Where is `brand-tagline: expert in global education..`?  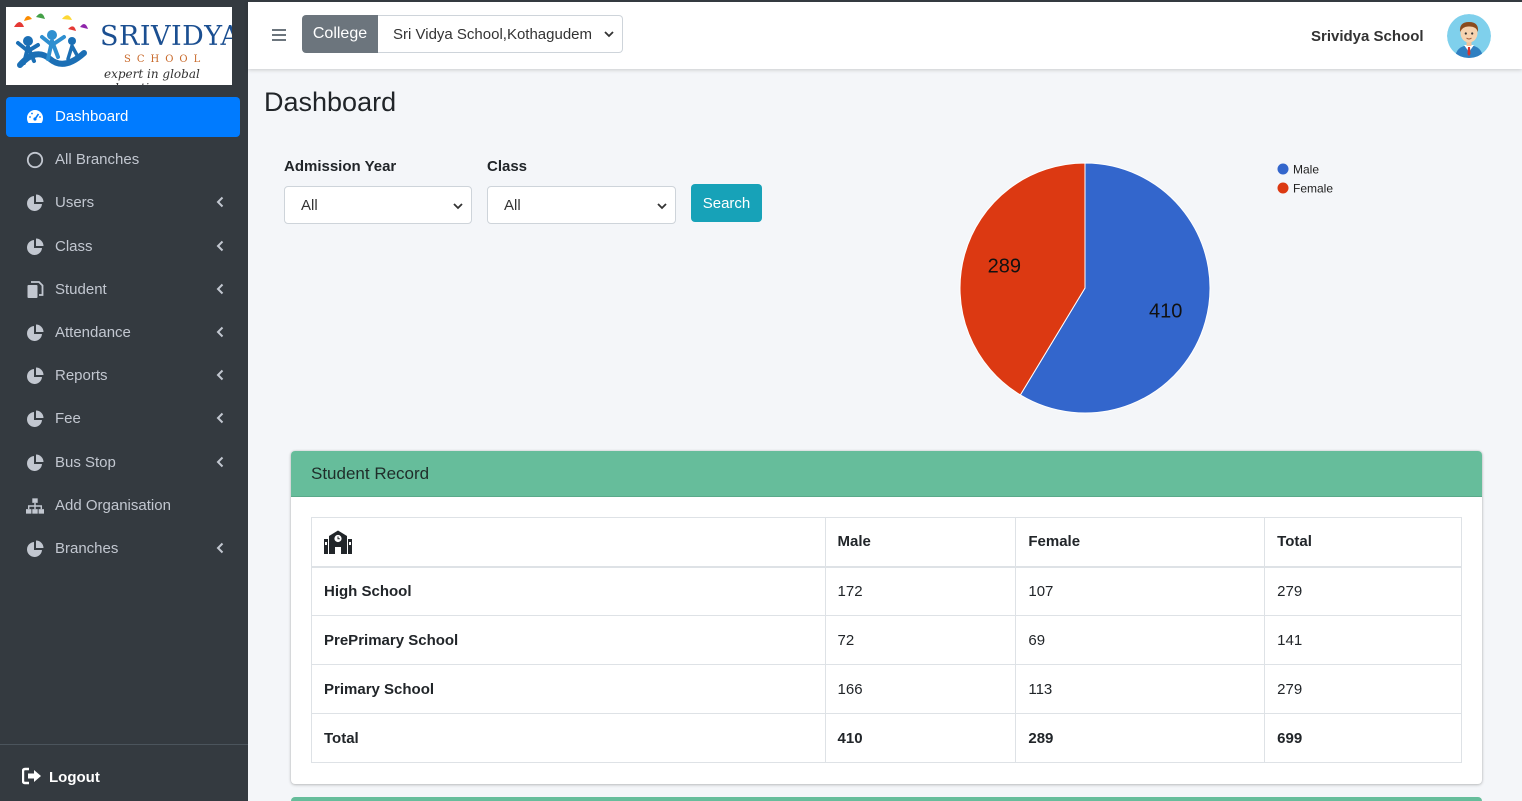
brand-tagline: expert in global education.. is located at coordinates (152, 76).